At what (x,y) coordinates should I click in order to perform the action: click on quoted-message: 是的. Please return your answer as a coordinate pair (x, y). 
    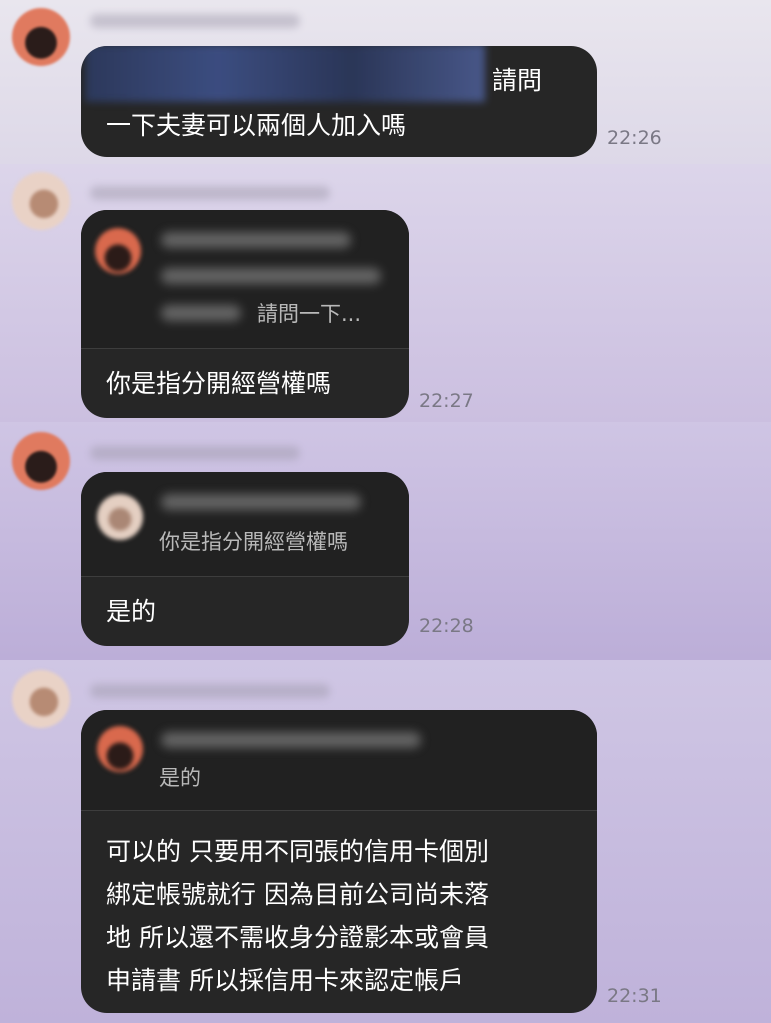
    Looking at the image, I should click on (339, 760).